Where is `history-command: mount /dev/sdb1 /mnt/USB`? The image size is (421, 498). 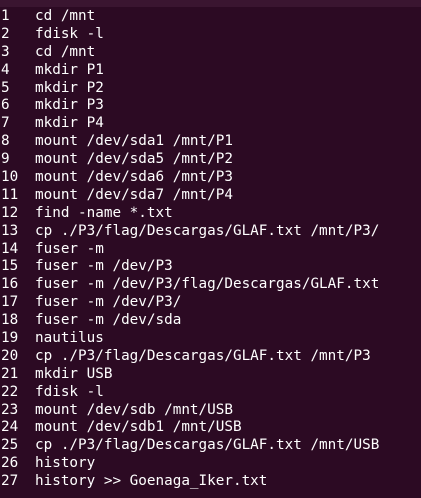
history-command: mount /dev/sdb1 /mnt/USB is located at coordinates (138, 427).